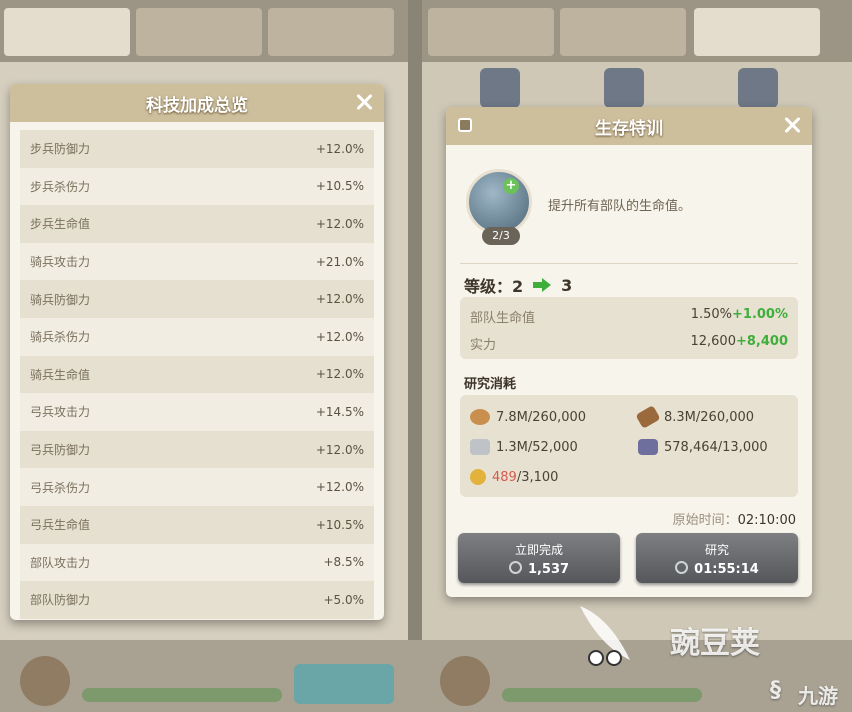  I want to click on bonus-row: 骑兵攻击力 +21.0%, so click(197, 261).